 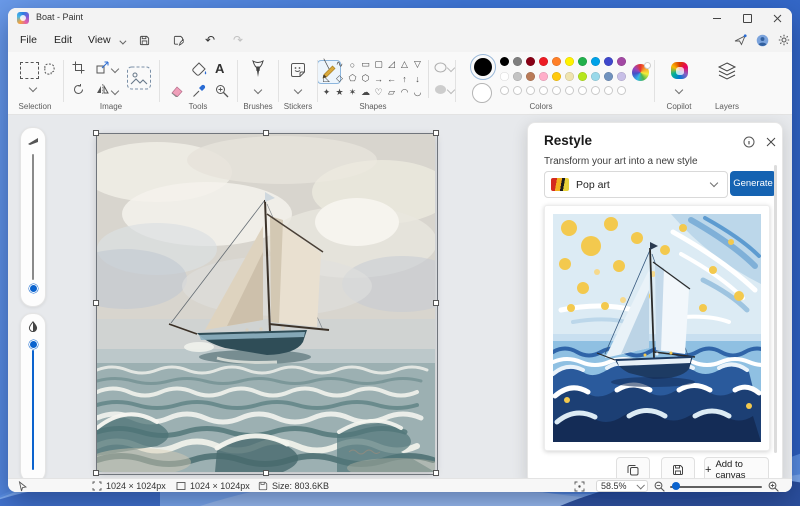 I want to click on menu-view: View, so click(x=99, y=40).